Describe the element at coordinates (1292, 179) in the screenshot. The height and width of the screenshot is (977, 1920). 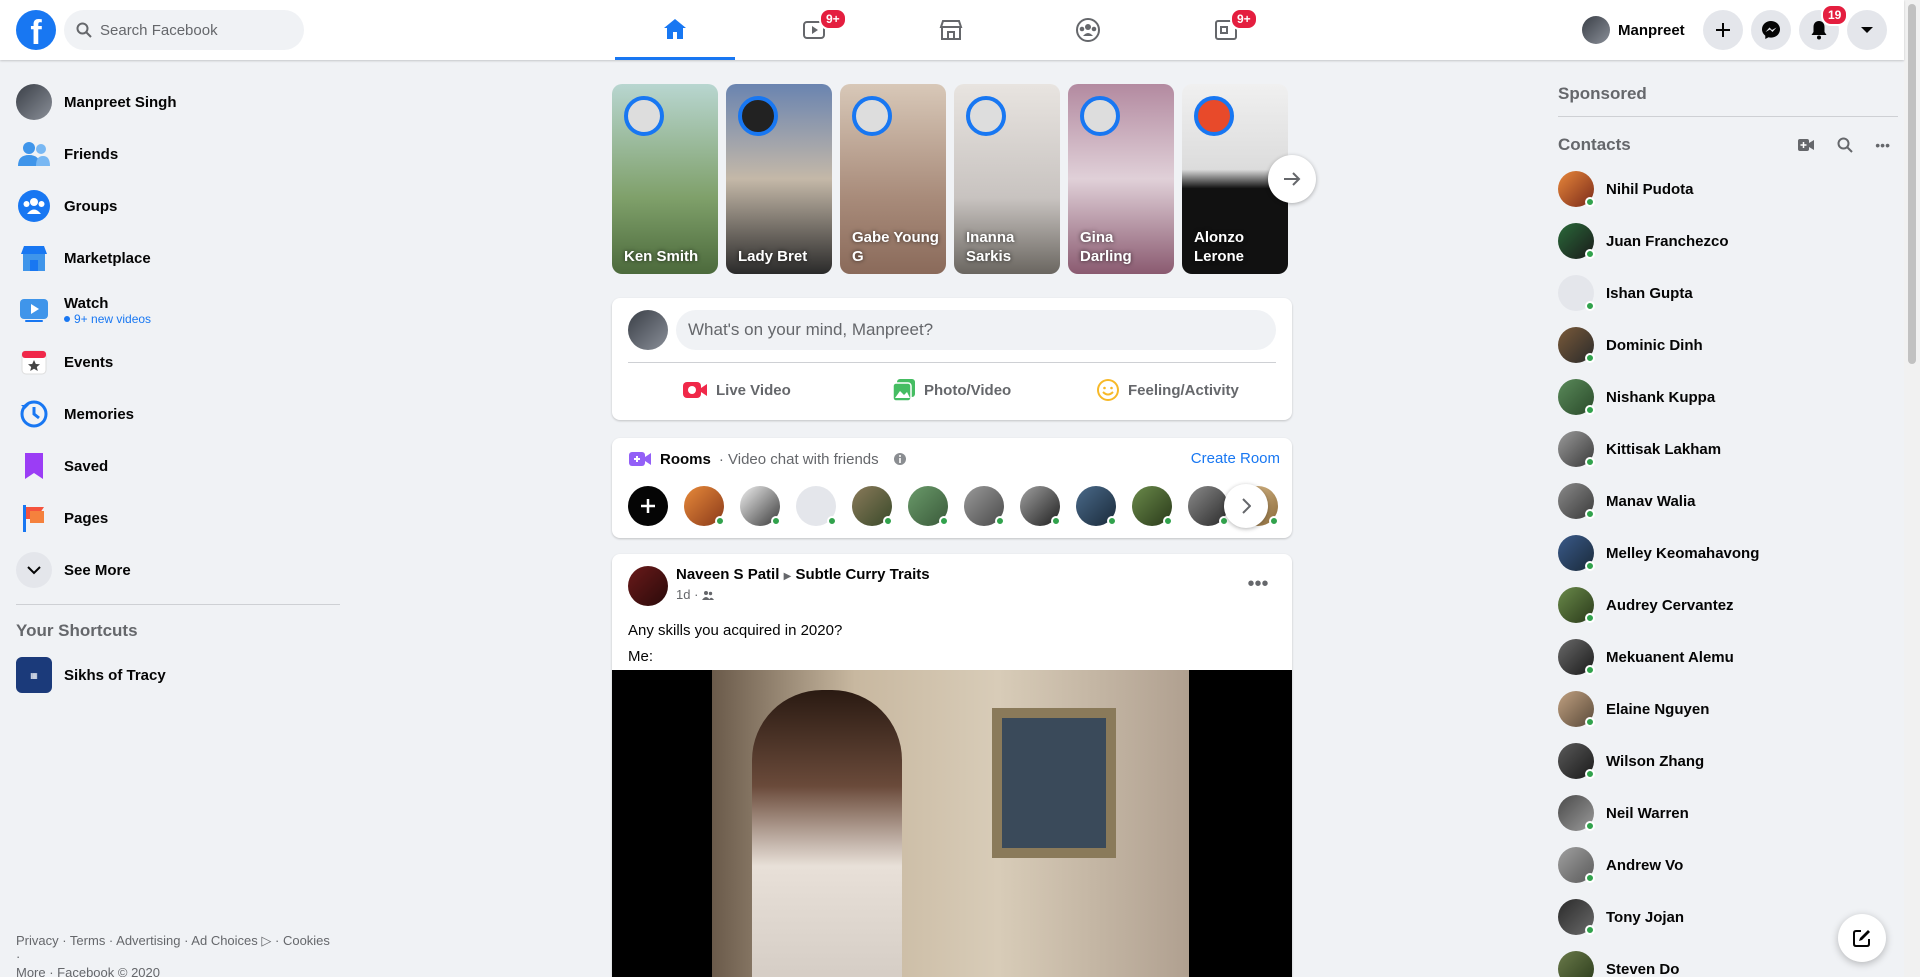
I see `stories-next-button` at that location.